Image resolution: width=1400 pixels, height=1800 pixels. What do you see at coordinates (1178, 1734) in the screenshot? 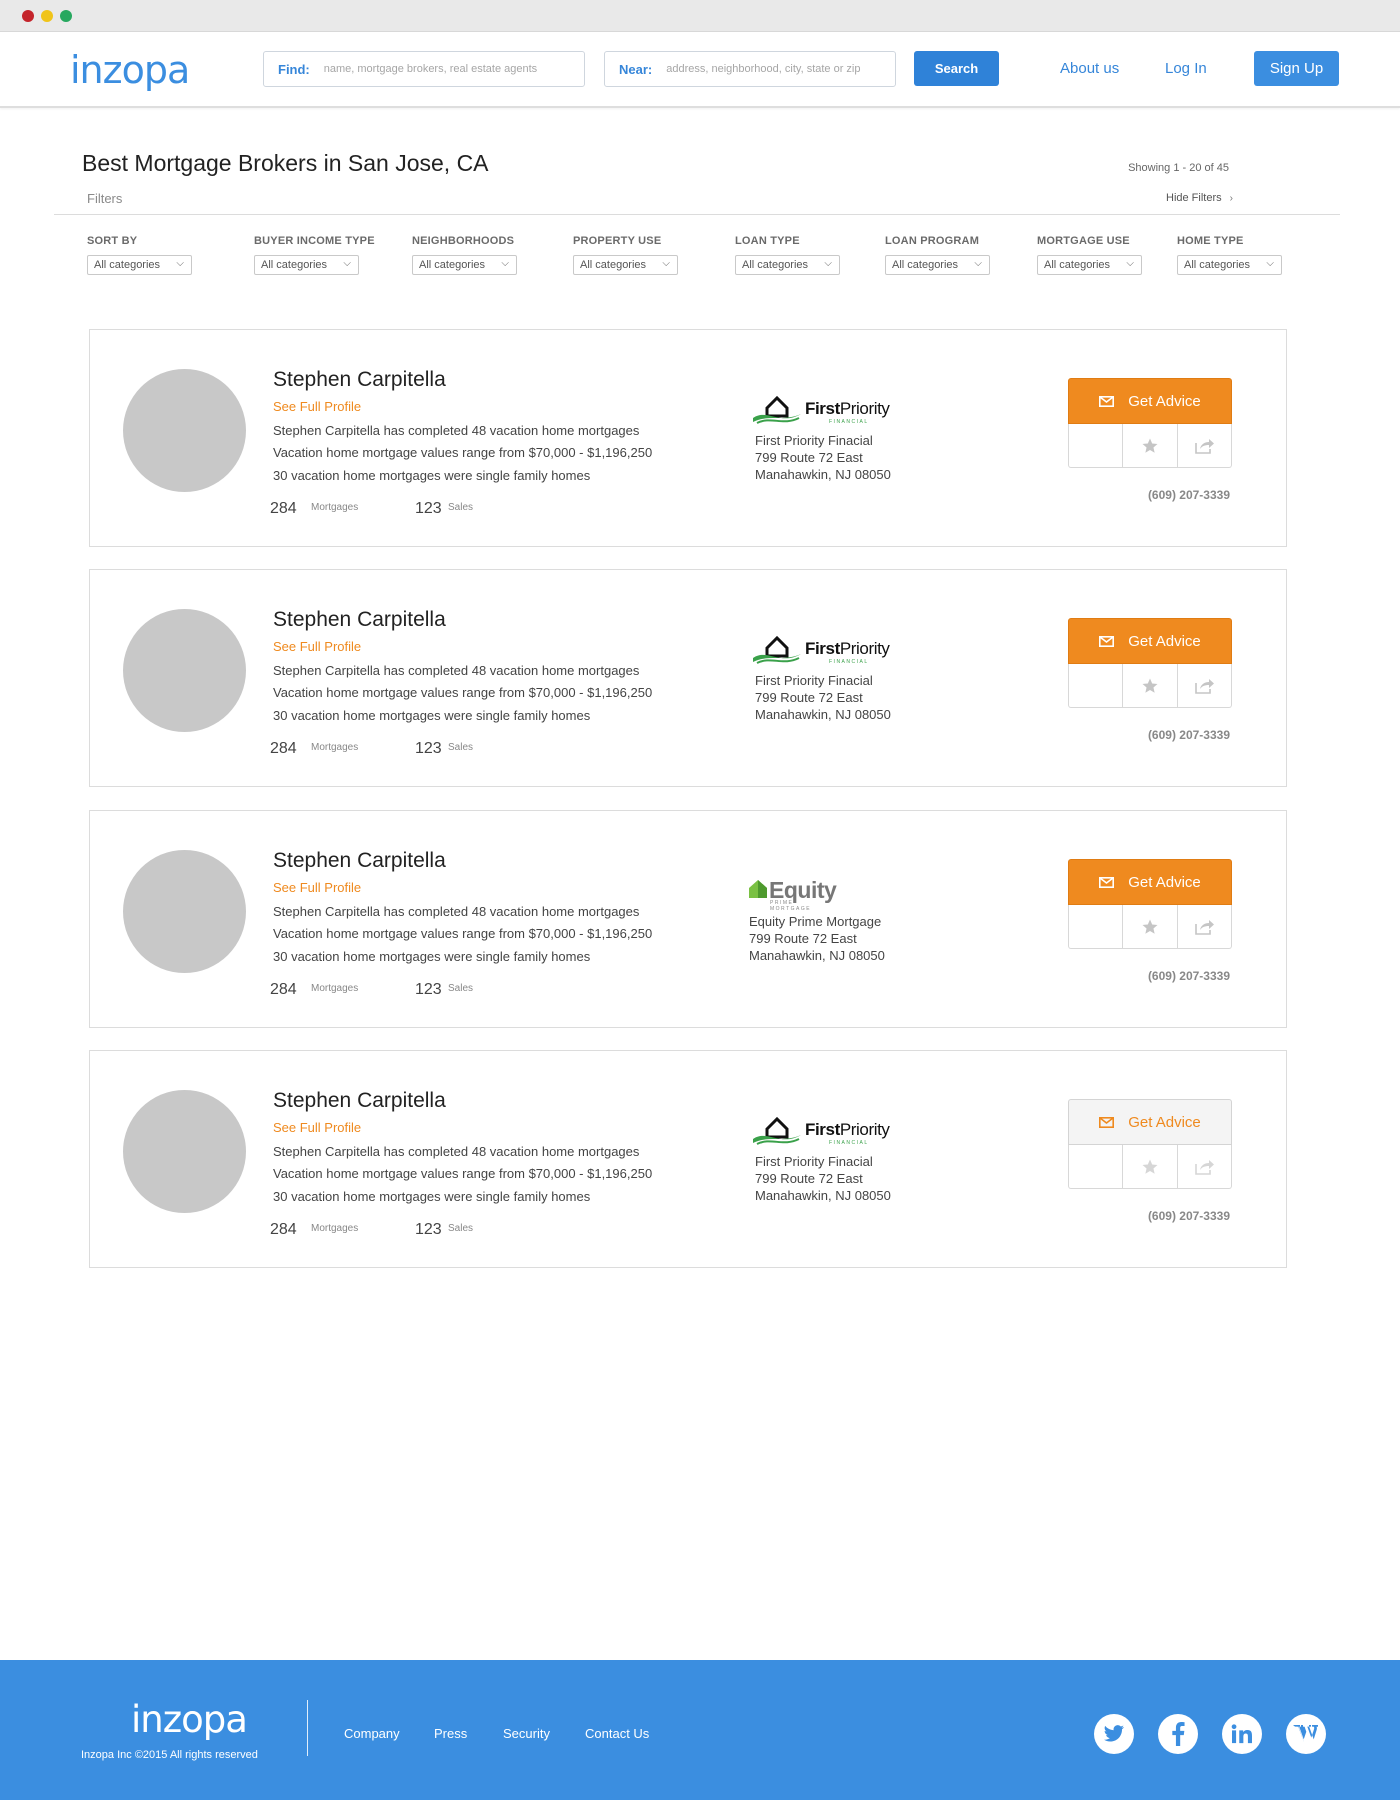
I see `facebook-icon` at bounding box center [1178, 1734].